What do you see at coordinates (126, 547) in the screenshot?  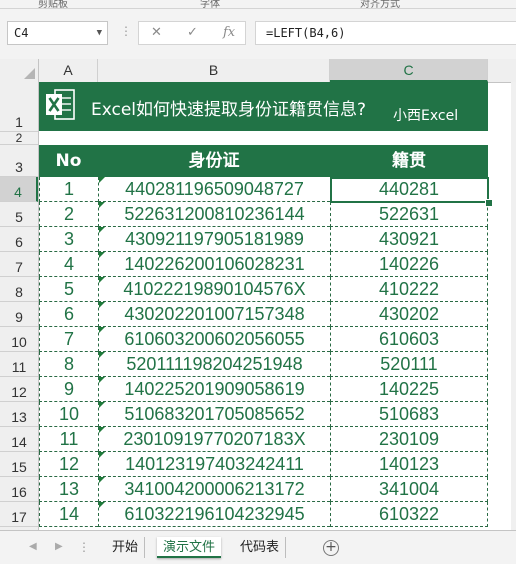 I see `tab-start: 开始` at bounding box center [126, 547].